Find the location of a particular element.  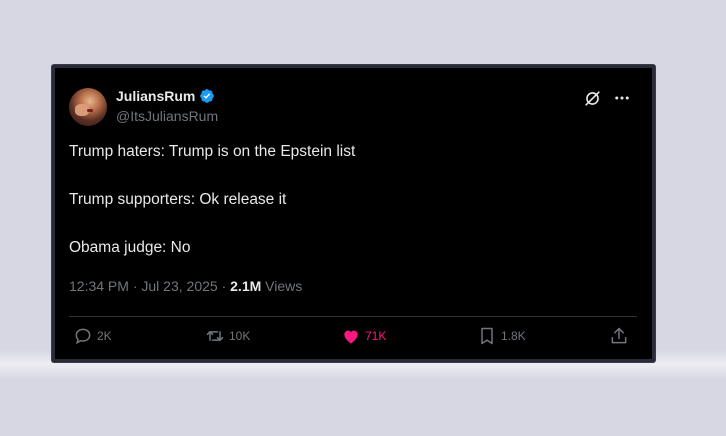

avatar is located at coordinates (88, 107).